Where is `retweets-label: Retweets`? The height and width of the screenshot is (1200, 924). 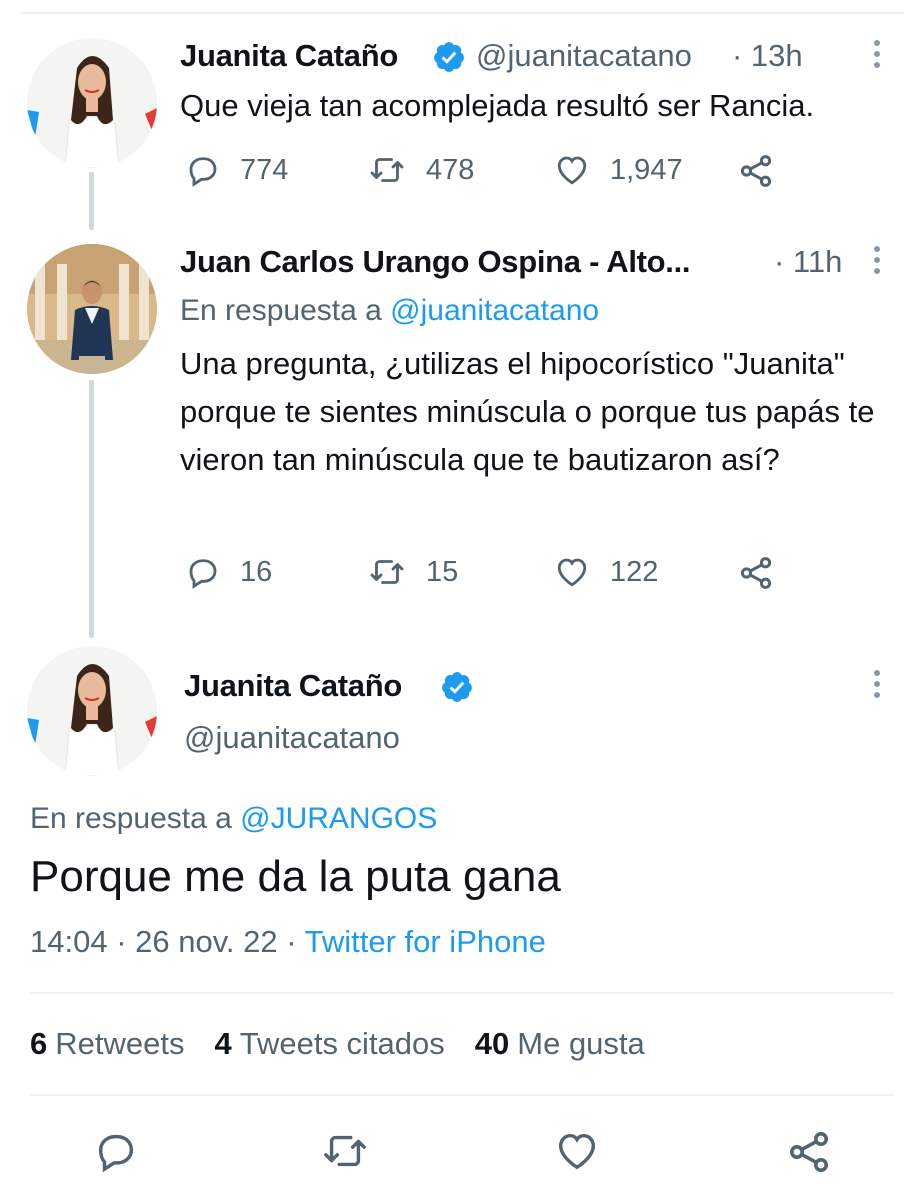 retweets-label: Retweets is located at coordinates (120, 1043).